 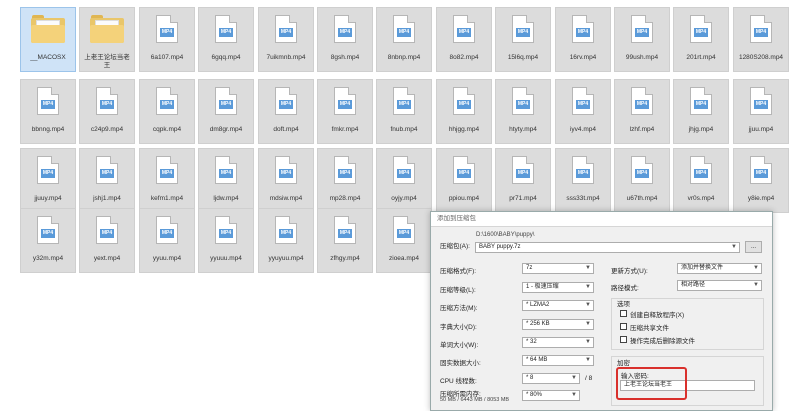 I want to click on file-name: zioea.mp4, so click(x=404, y=258).